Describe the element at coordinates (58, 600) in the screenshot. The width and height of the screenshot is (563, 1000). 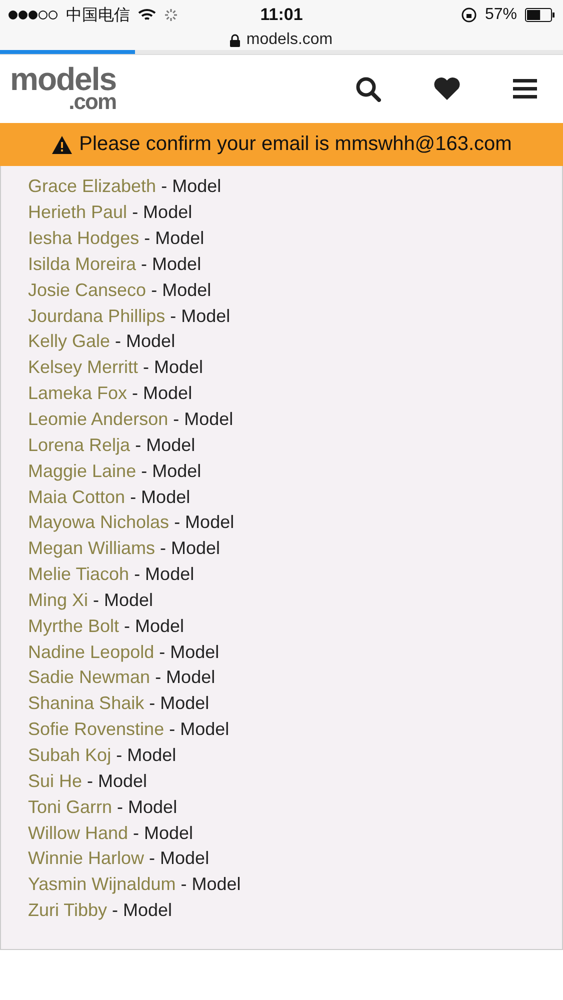
I see `model-link: Ming Xi` at that location.